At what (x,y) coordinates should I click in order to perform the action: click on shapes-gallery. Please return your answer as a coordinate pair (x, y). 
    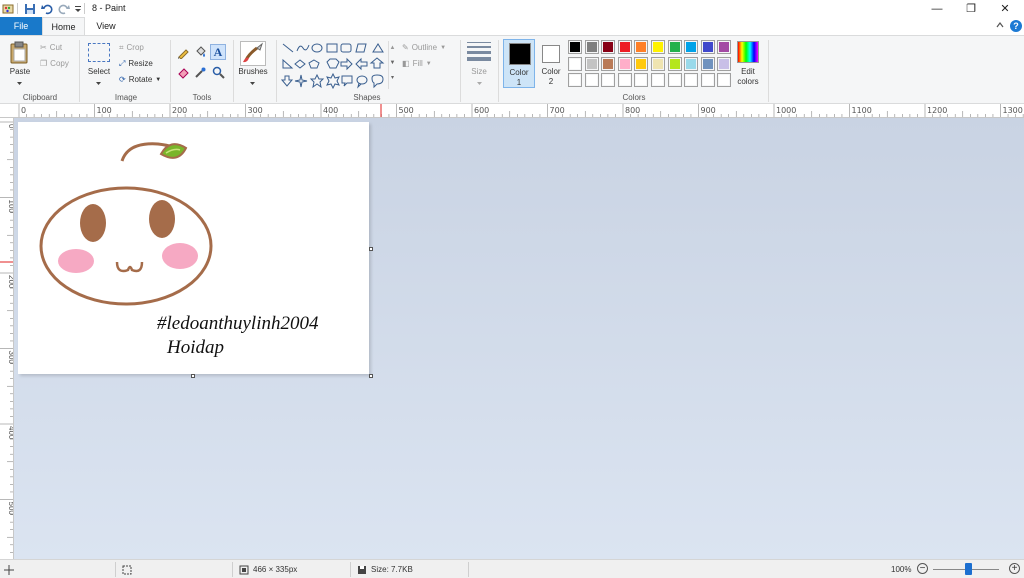
    Looking at the image, I should click on (333, 65).